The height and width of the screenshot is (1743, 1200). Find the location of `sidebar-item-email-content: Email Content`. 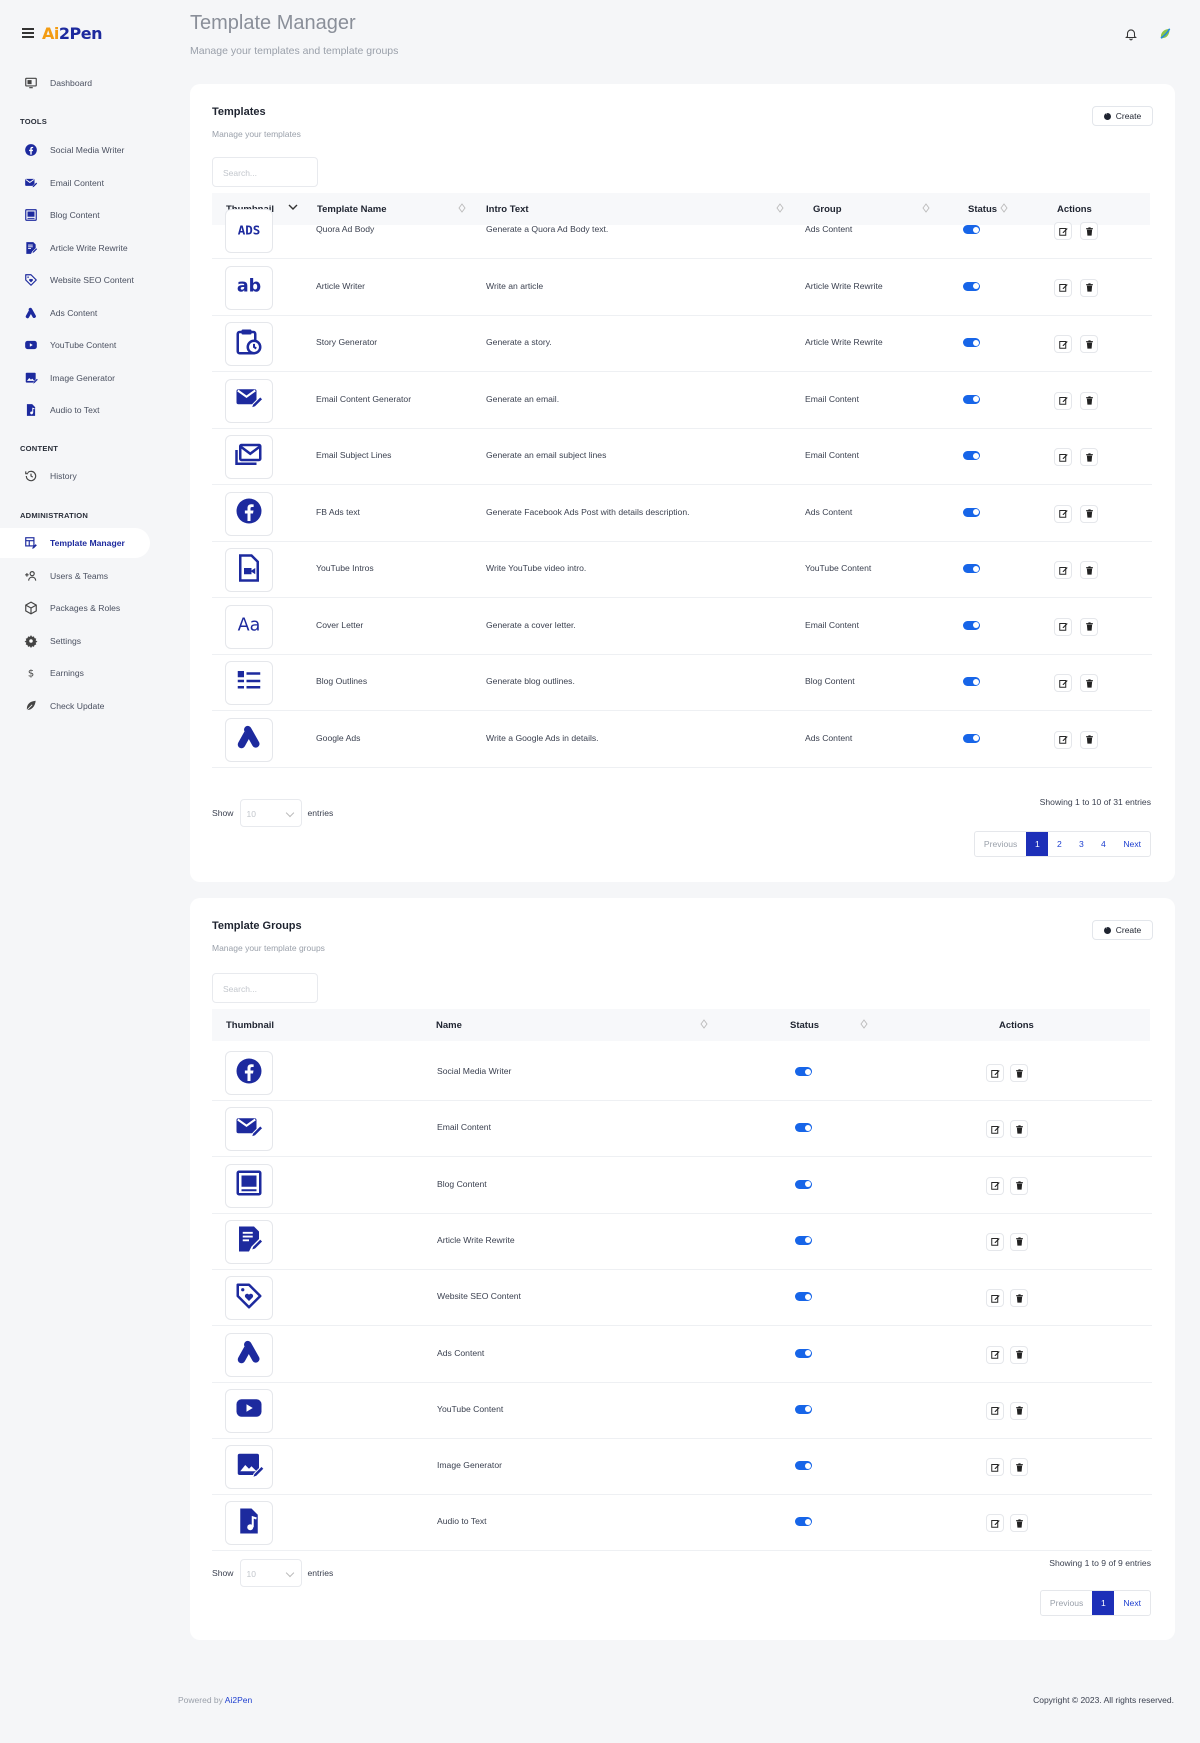

sidebar-item-email-content: Email Content is located at coordinates (75, 183).